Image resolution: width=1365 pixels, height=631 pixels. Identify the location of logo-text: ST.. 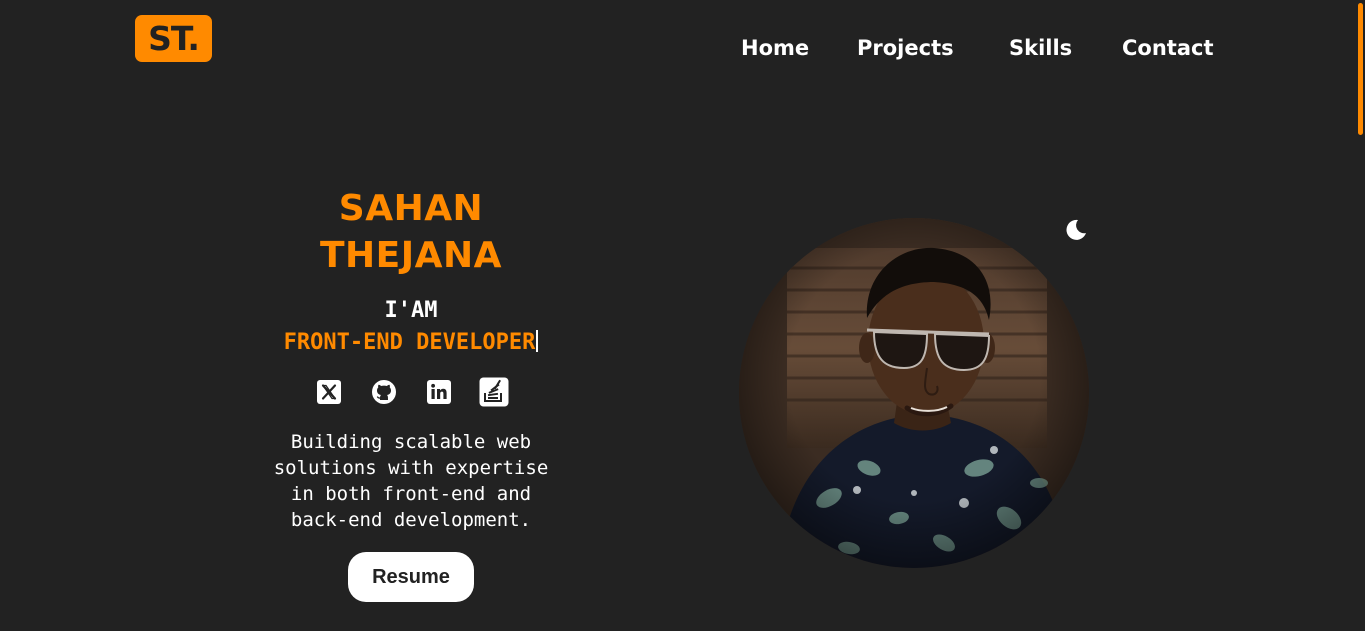
(174, 38).